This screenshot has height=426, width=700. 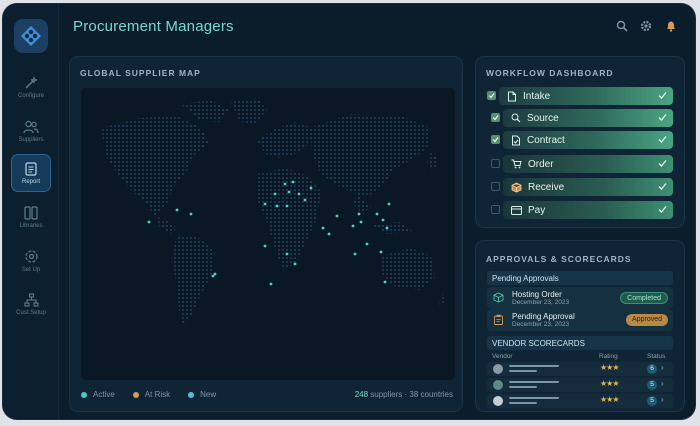 What do you see at coordinates (31, 36) in the screenshot?
I see `app-logo` at bounding box center [31, 36].